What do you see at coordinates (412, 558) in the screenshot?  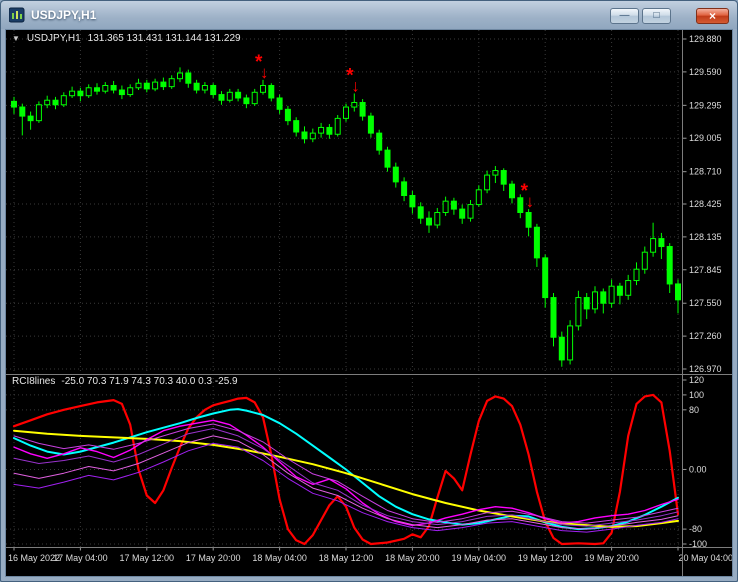 I see `time-axis-label: 18 May 20:00` at bounding box center [412, 558].